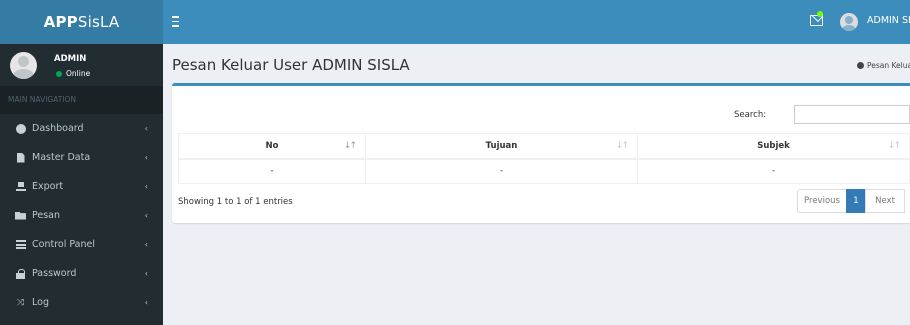 This screenshot has width=910, height=325. What do you see at coordinates (81, 100) in the screenshot?
I see `nav-header: MAIN NAVIGATION` at bounding box center [81, 100].